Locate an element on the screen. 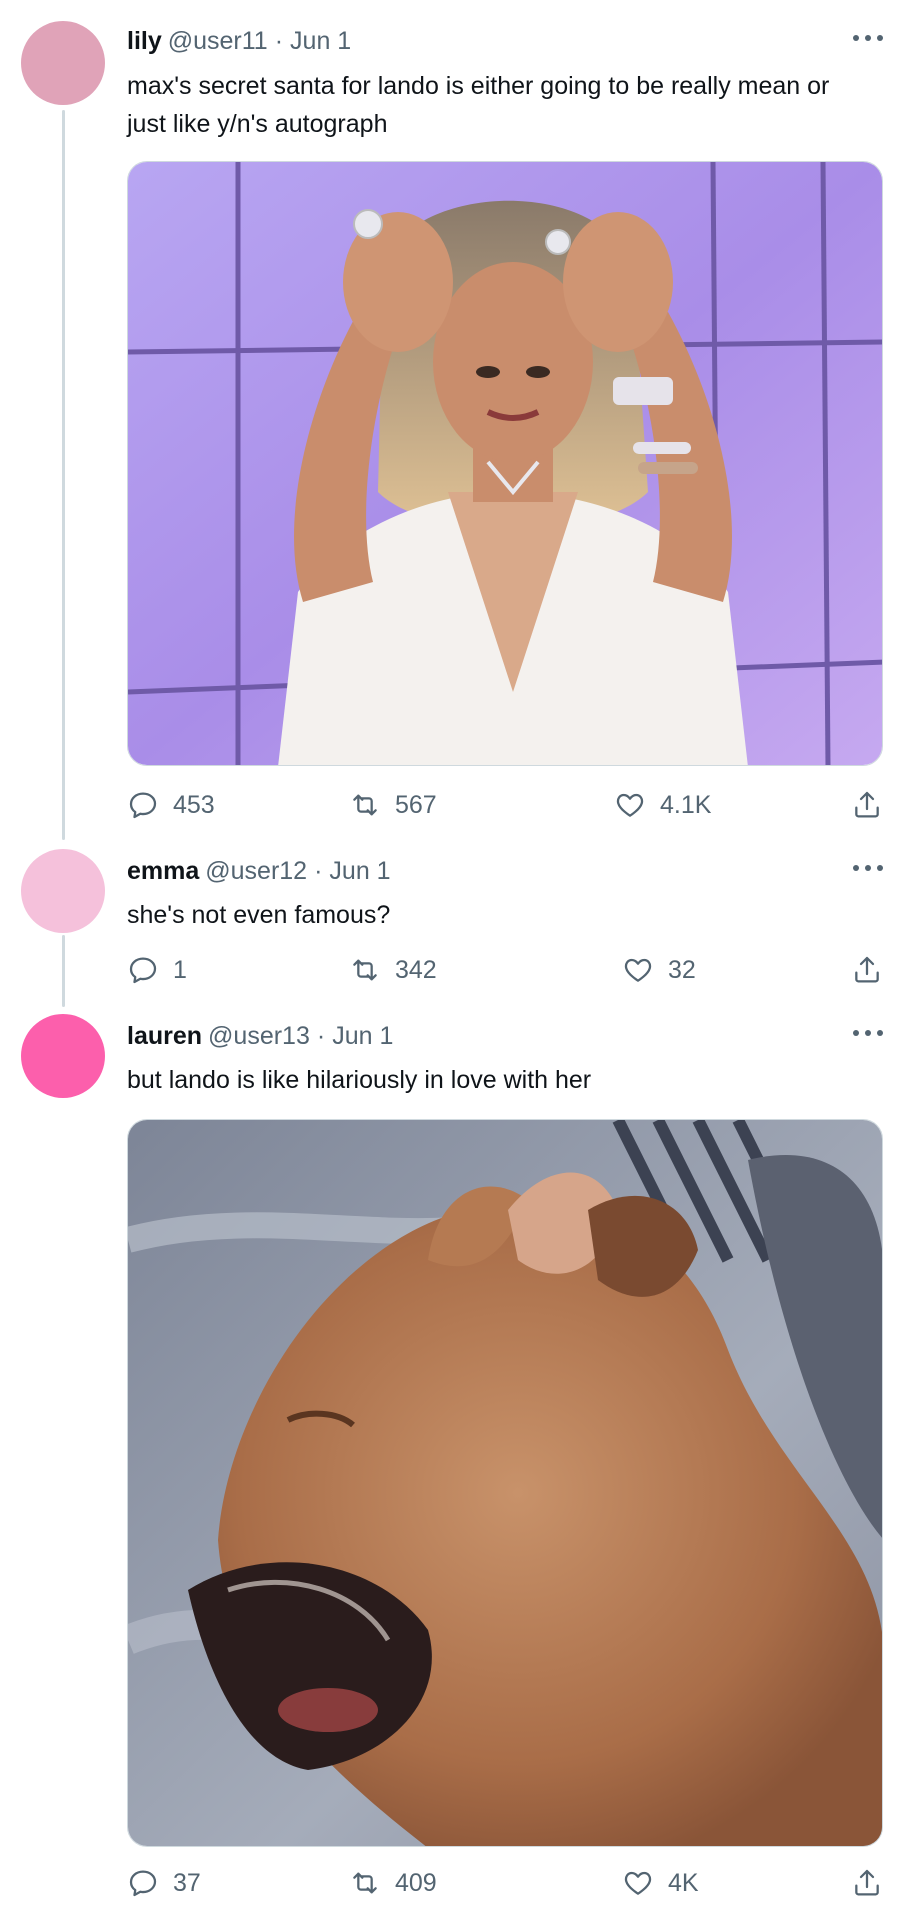 The height and width of the screenshot is (1920, 905). display-name: lauren is located at coordinates (164, 1036).